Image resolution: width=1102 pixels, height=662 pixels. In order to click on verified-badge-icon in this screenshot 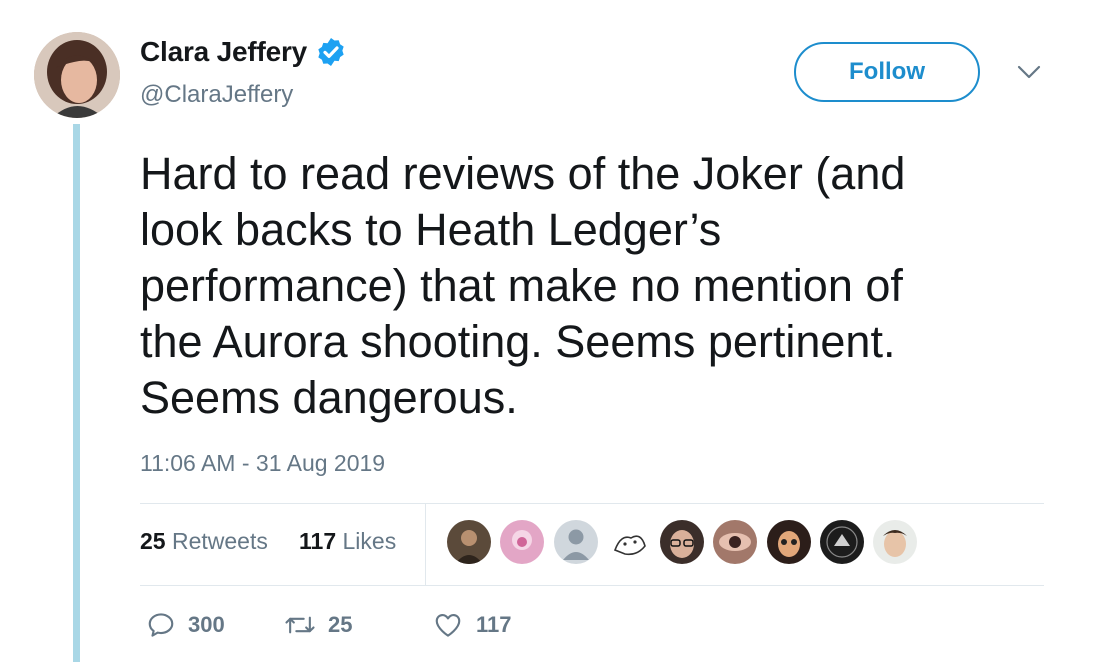, I will do `click(331, 52)`.